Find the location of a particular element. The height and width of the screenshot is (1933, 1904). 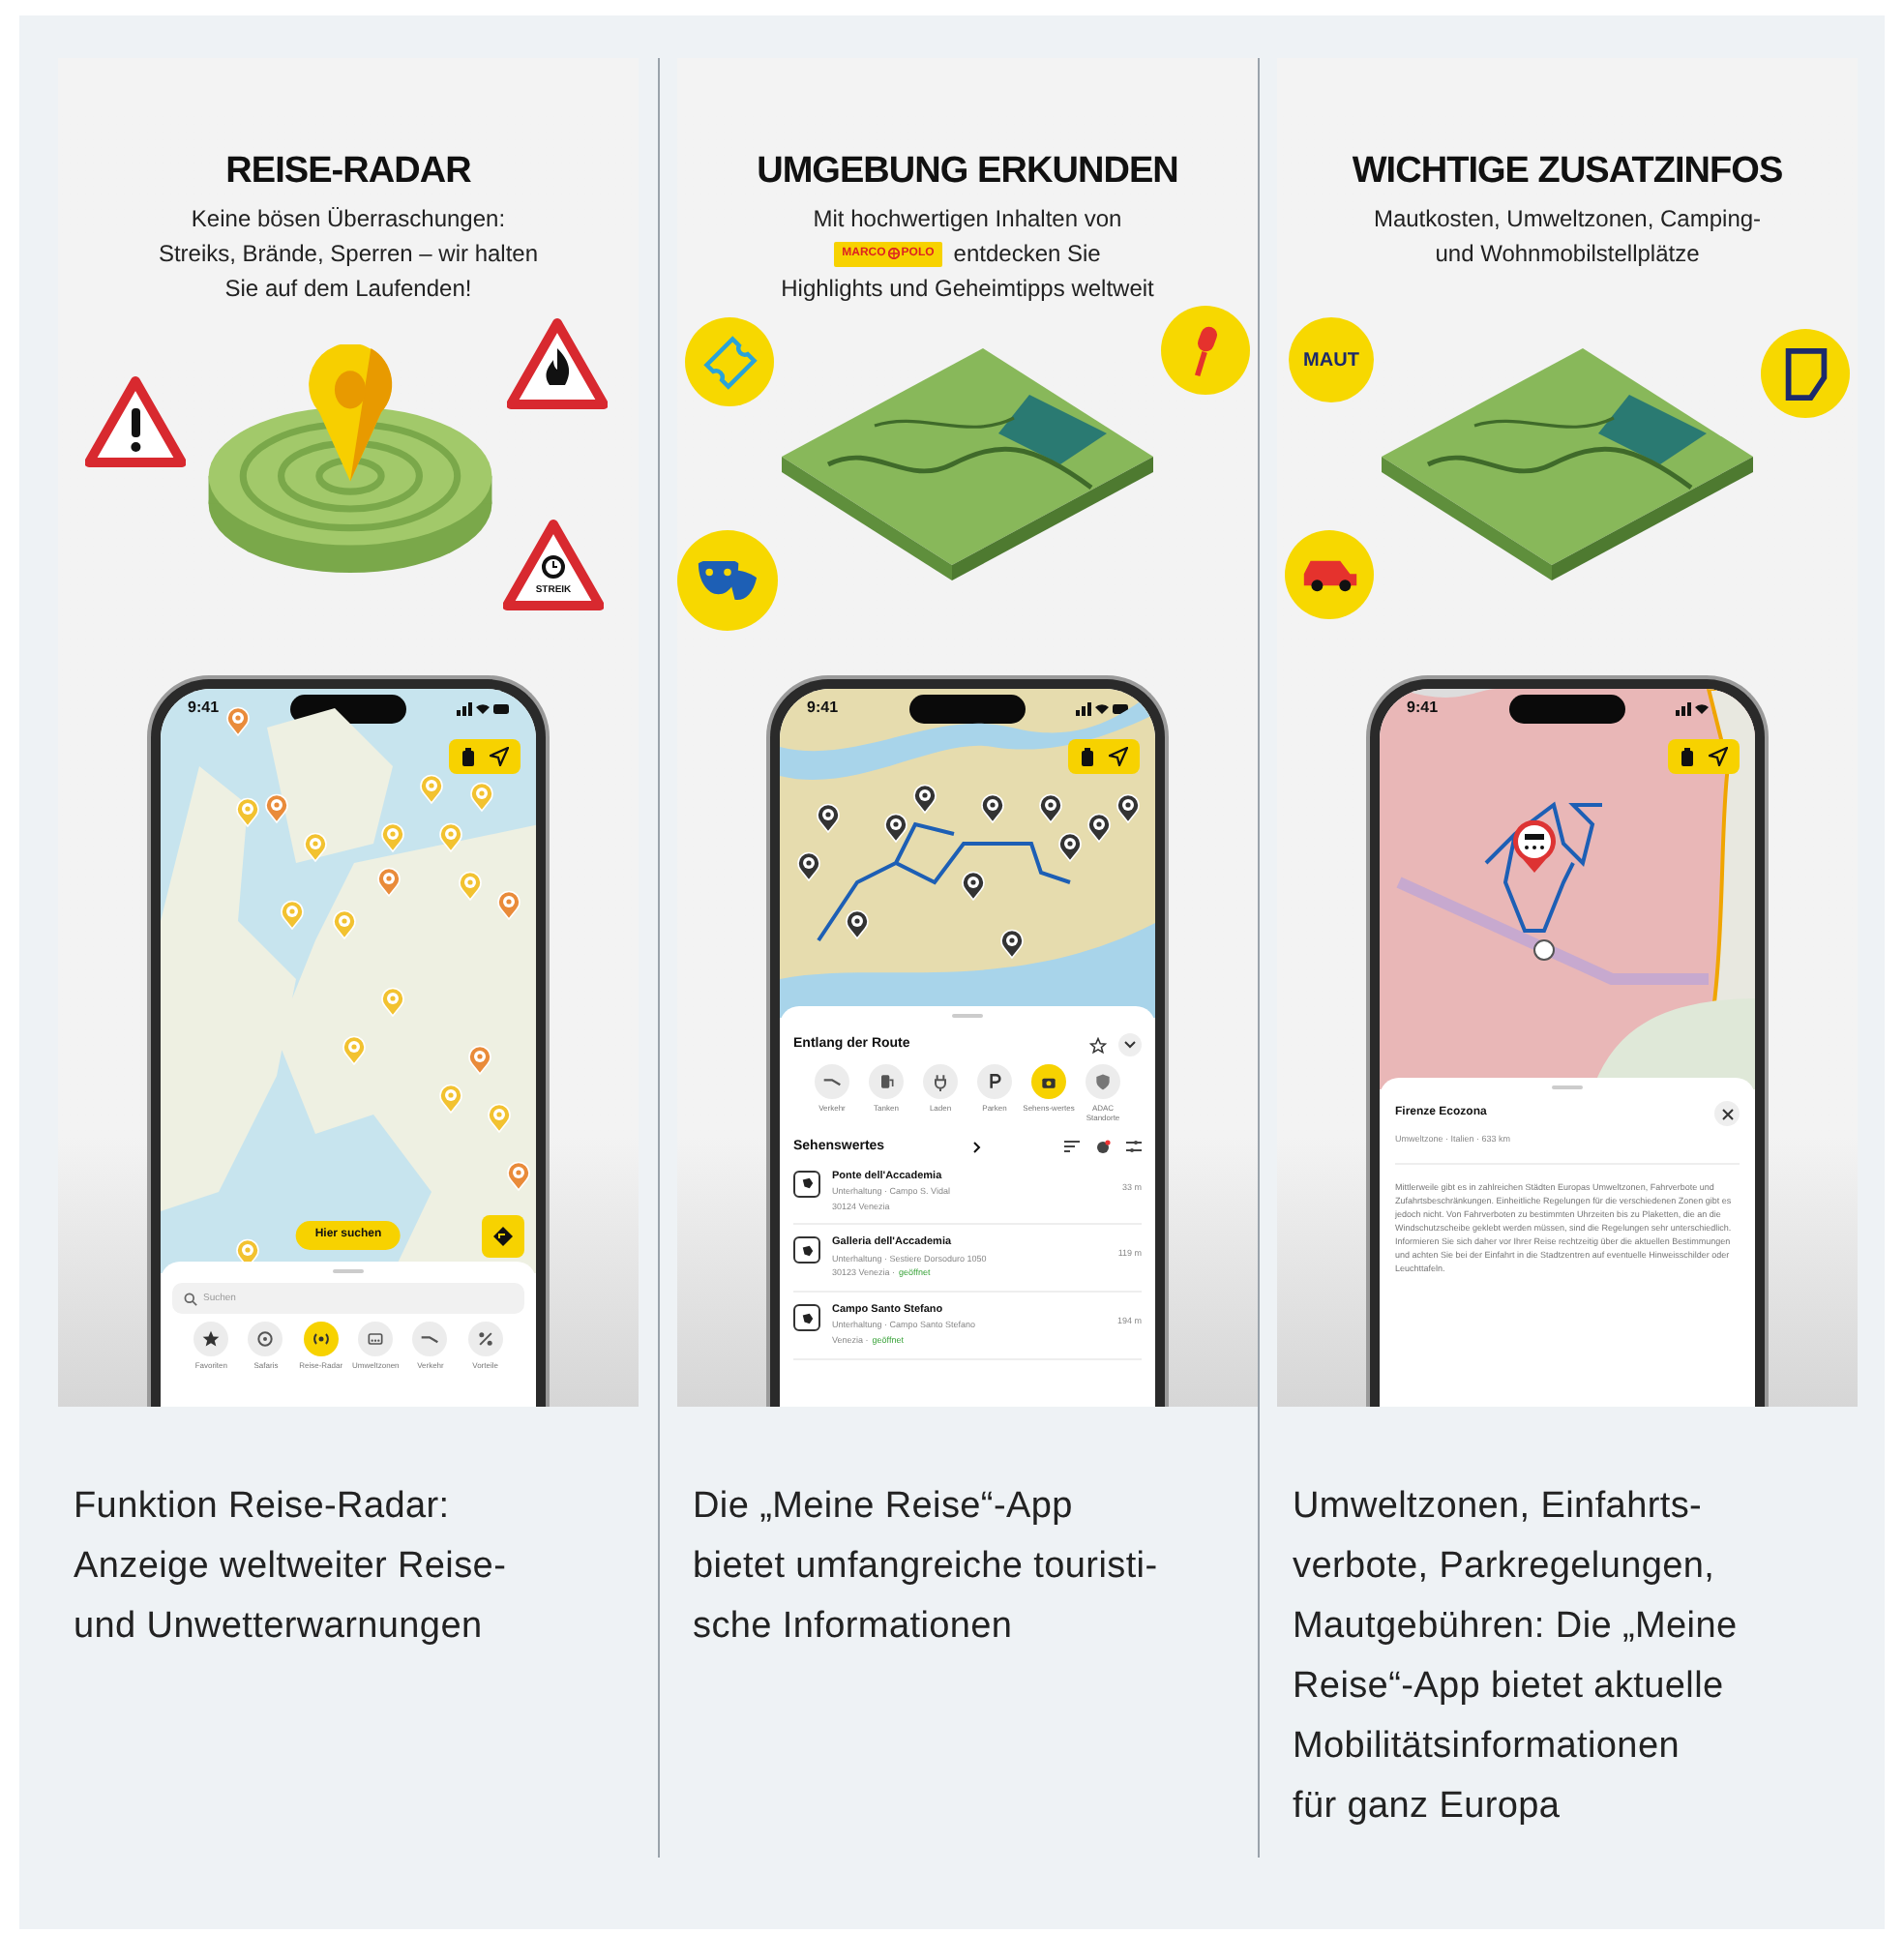

sticker-icon is located at coordinates (1806, 373).